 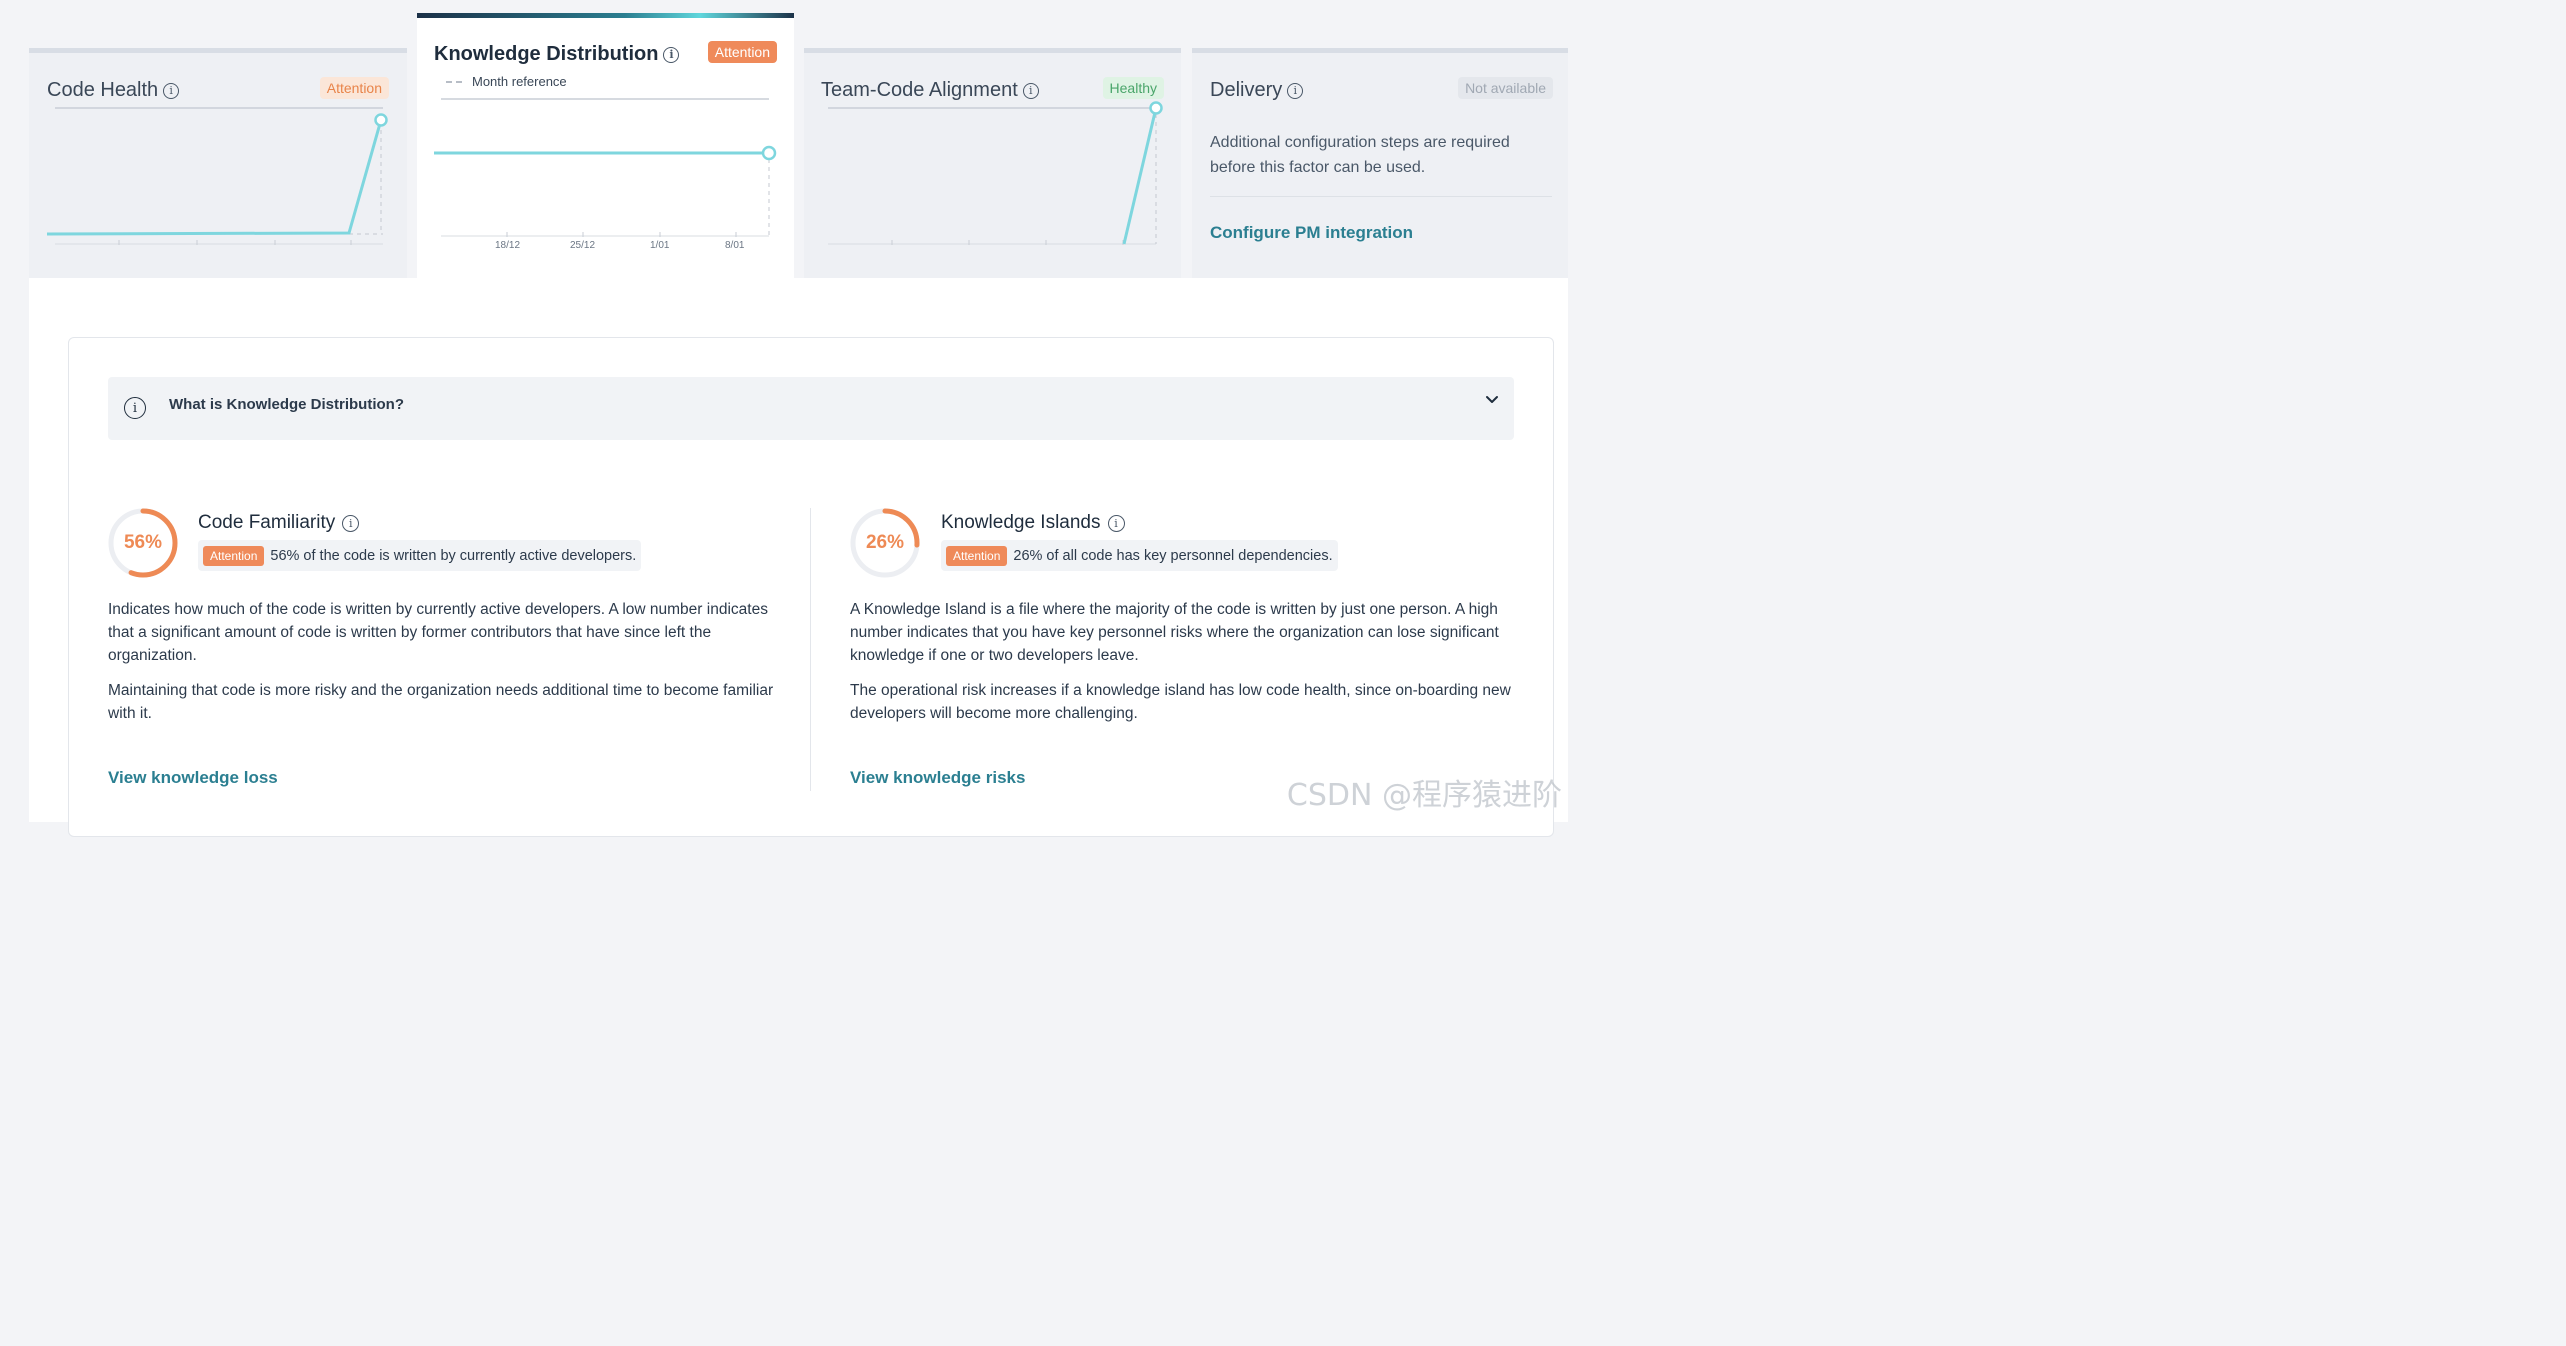 What do you see at coordinates (1505, 88) in the screenshot?
I see `delivery-status-badge: Not available` at bounding box center [1505, 88].